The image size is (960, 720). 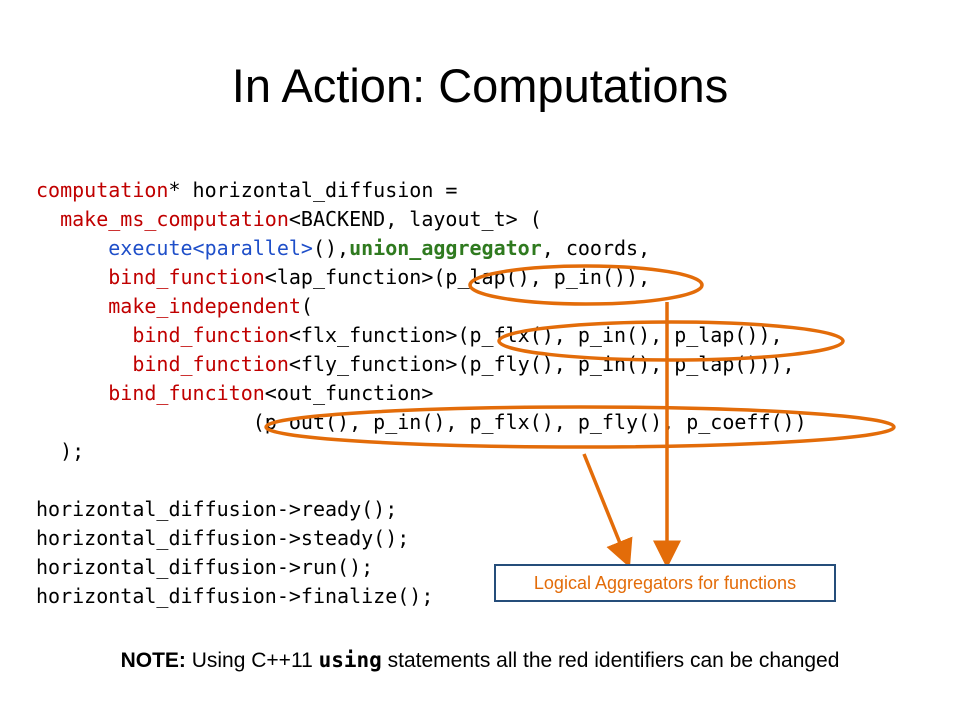 I want to click on note-text-part: Using C++11, so click(x=252, y=660).